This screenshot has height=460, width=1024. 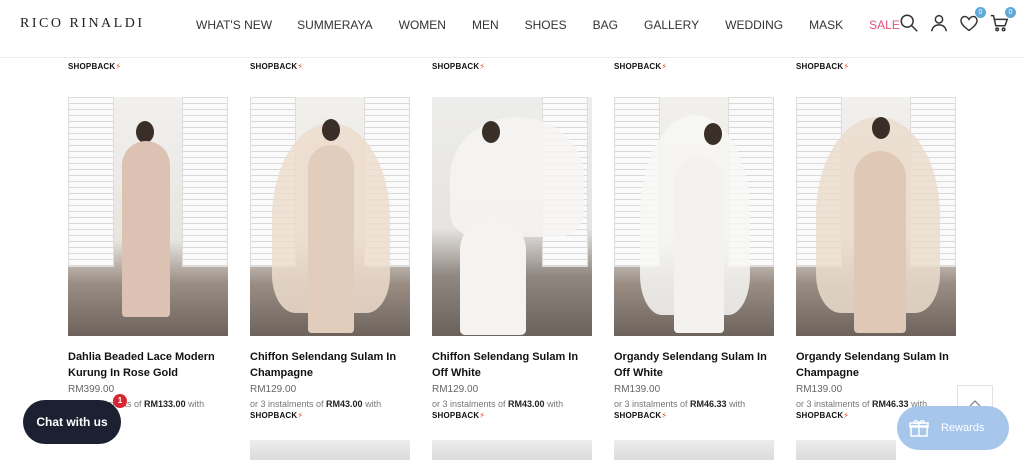 What do you see at coordinates (957, 20) in the screenshot?
I see `header-icons: 0 0` at bounding box center [957, 20].